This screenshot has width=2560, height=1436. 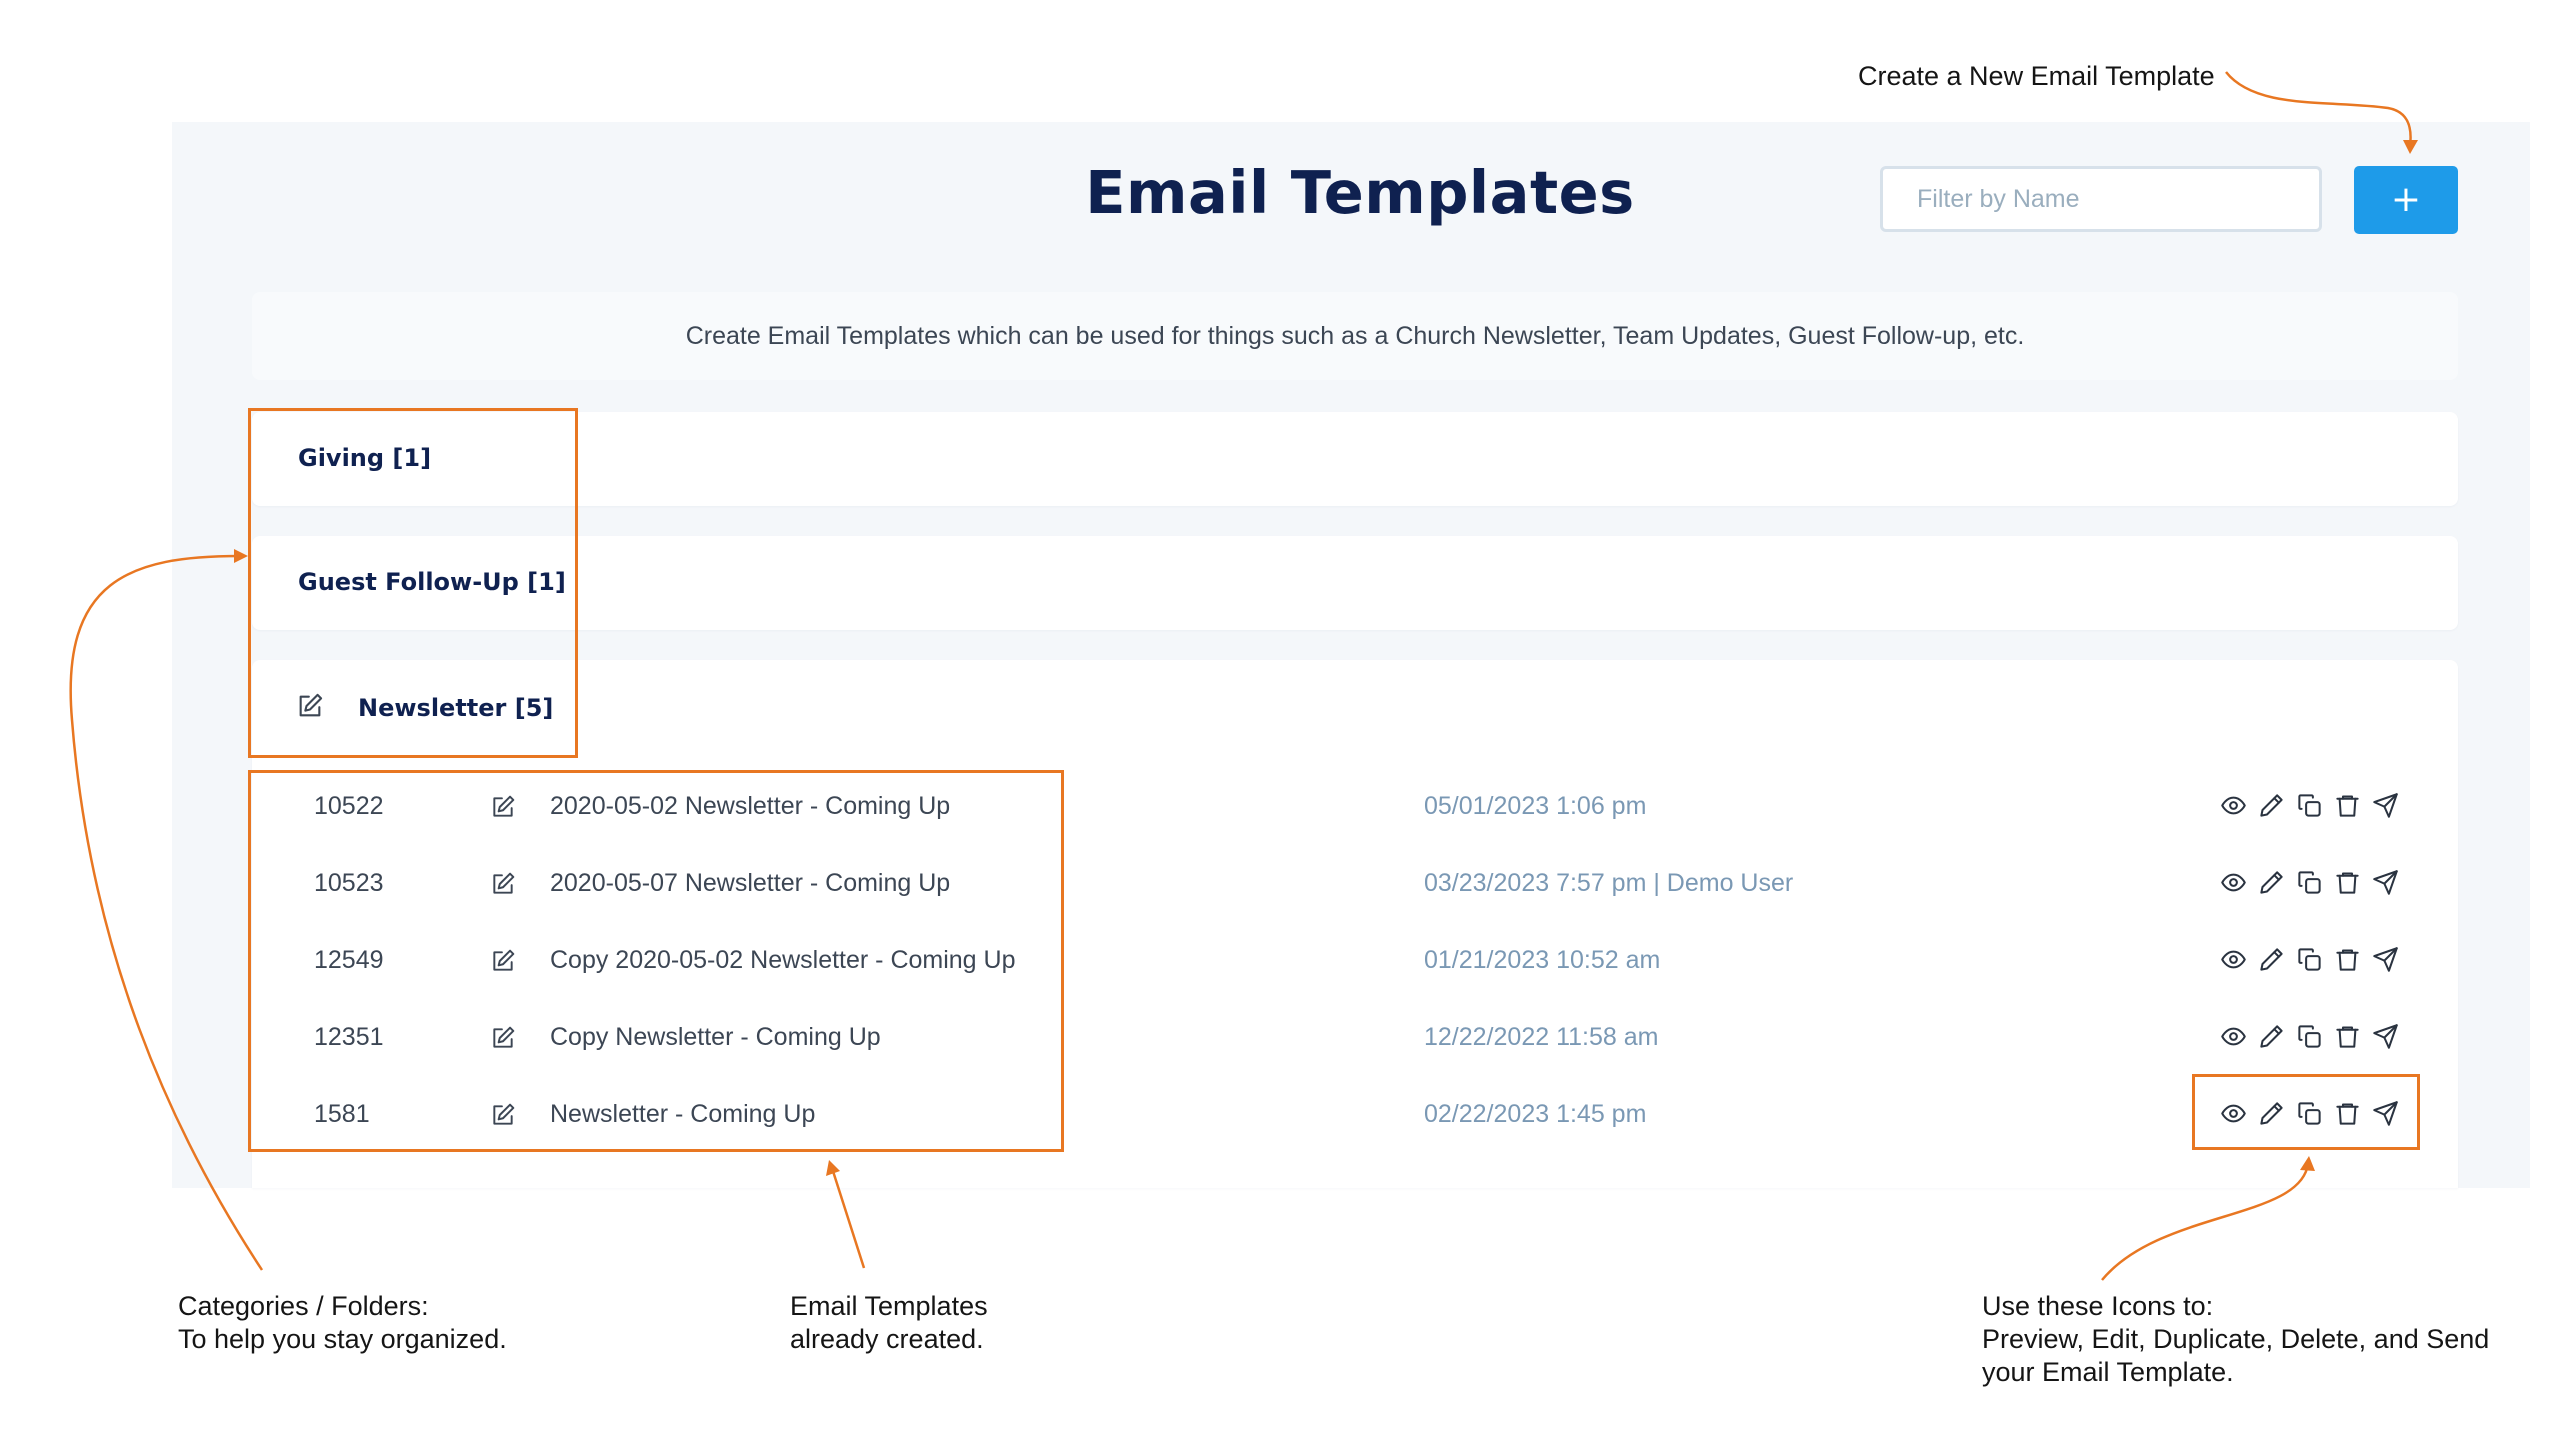 What do you see at coordinates (2318, 109) in the screenshot?
I see `arrow-create` at bounding box center [2318, 109].